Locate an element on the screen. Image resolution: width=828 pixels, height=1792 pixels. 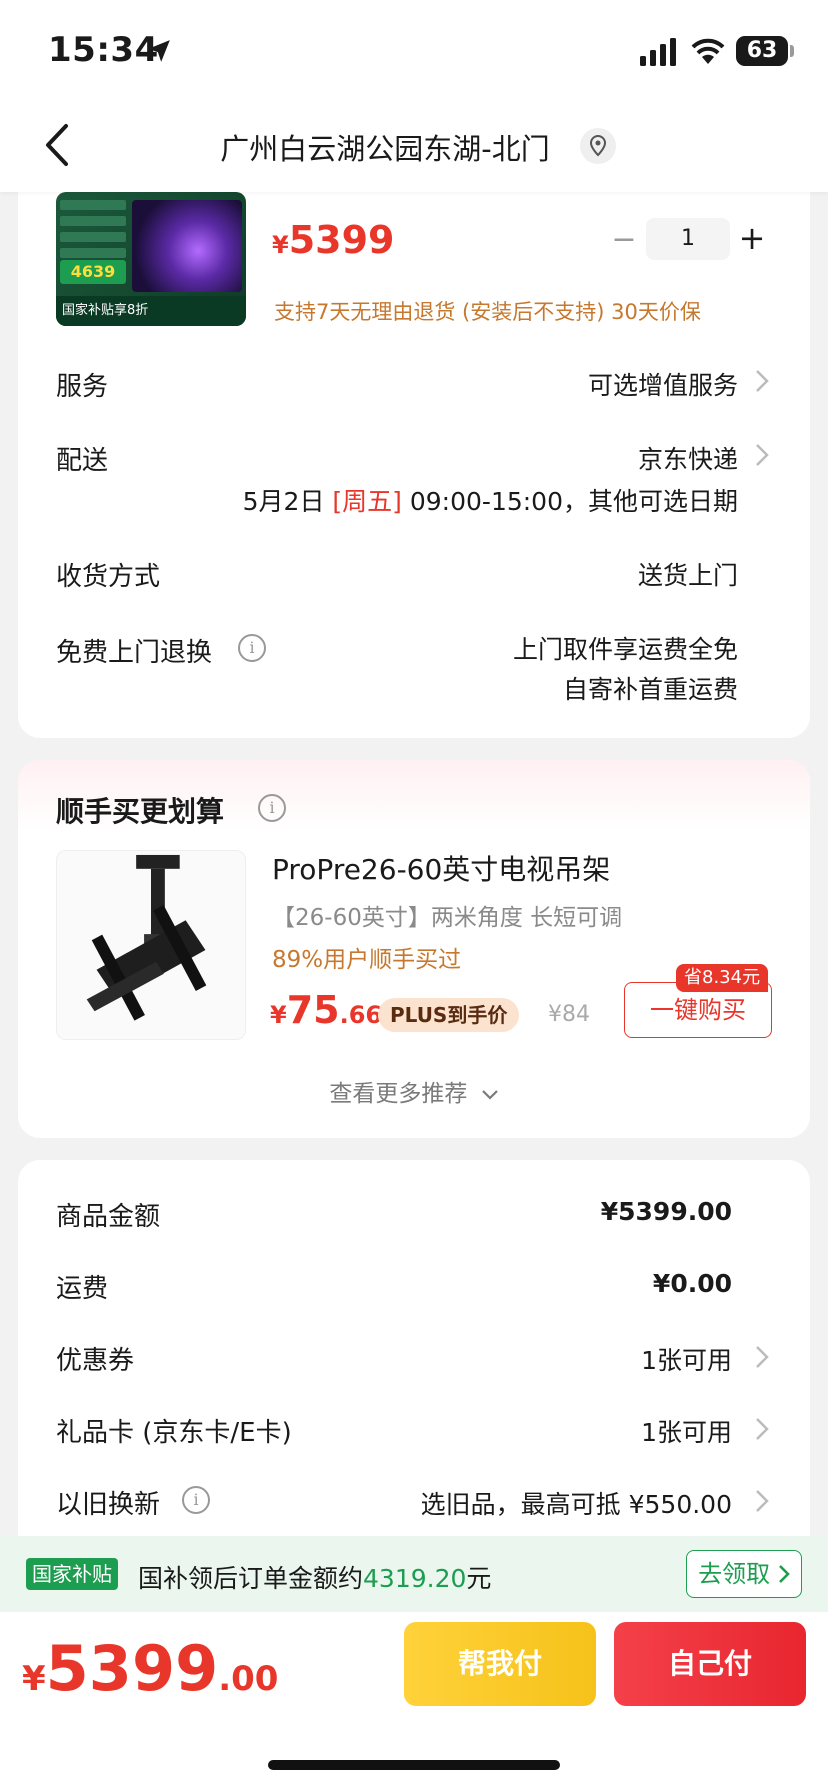
receive-method-label: 收货方式 is located at coordinates (108, 577).